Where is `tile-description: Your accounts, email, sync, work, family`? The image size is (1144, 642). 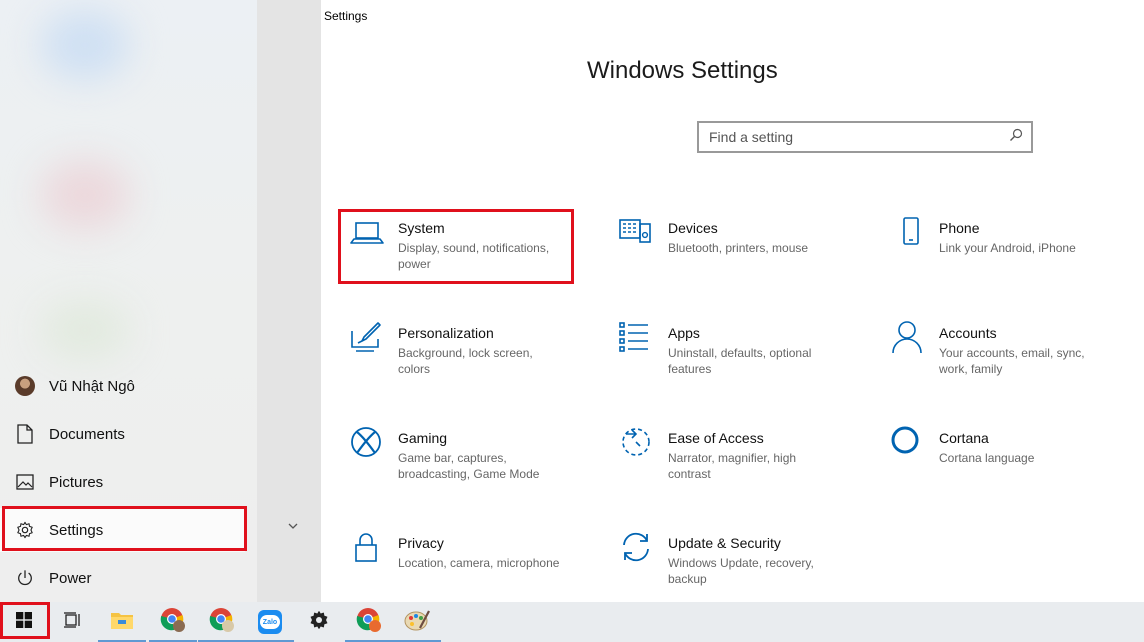
tile-description: Your accounts, email, sync, work, family is located at coordinates (1012, 361).